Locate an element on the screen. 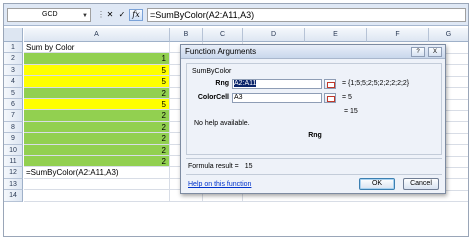 This screenshot has height=242, width=474. cell-a14 is located at coordinates (97, 196).